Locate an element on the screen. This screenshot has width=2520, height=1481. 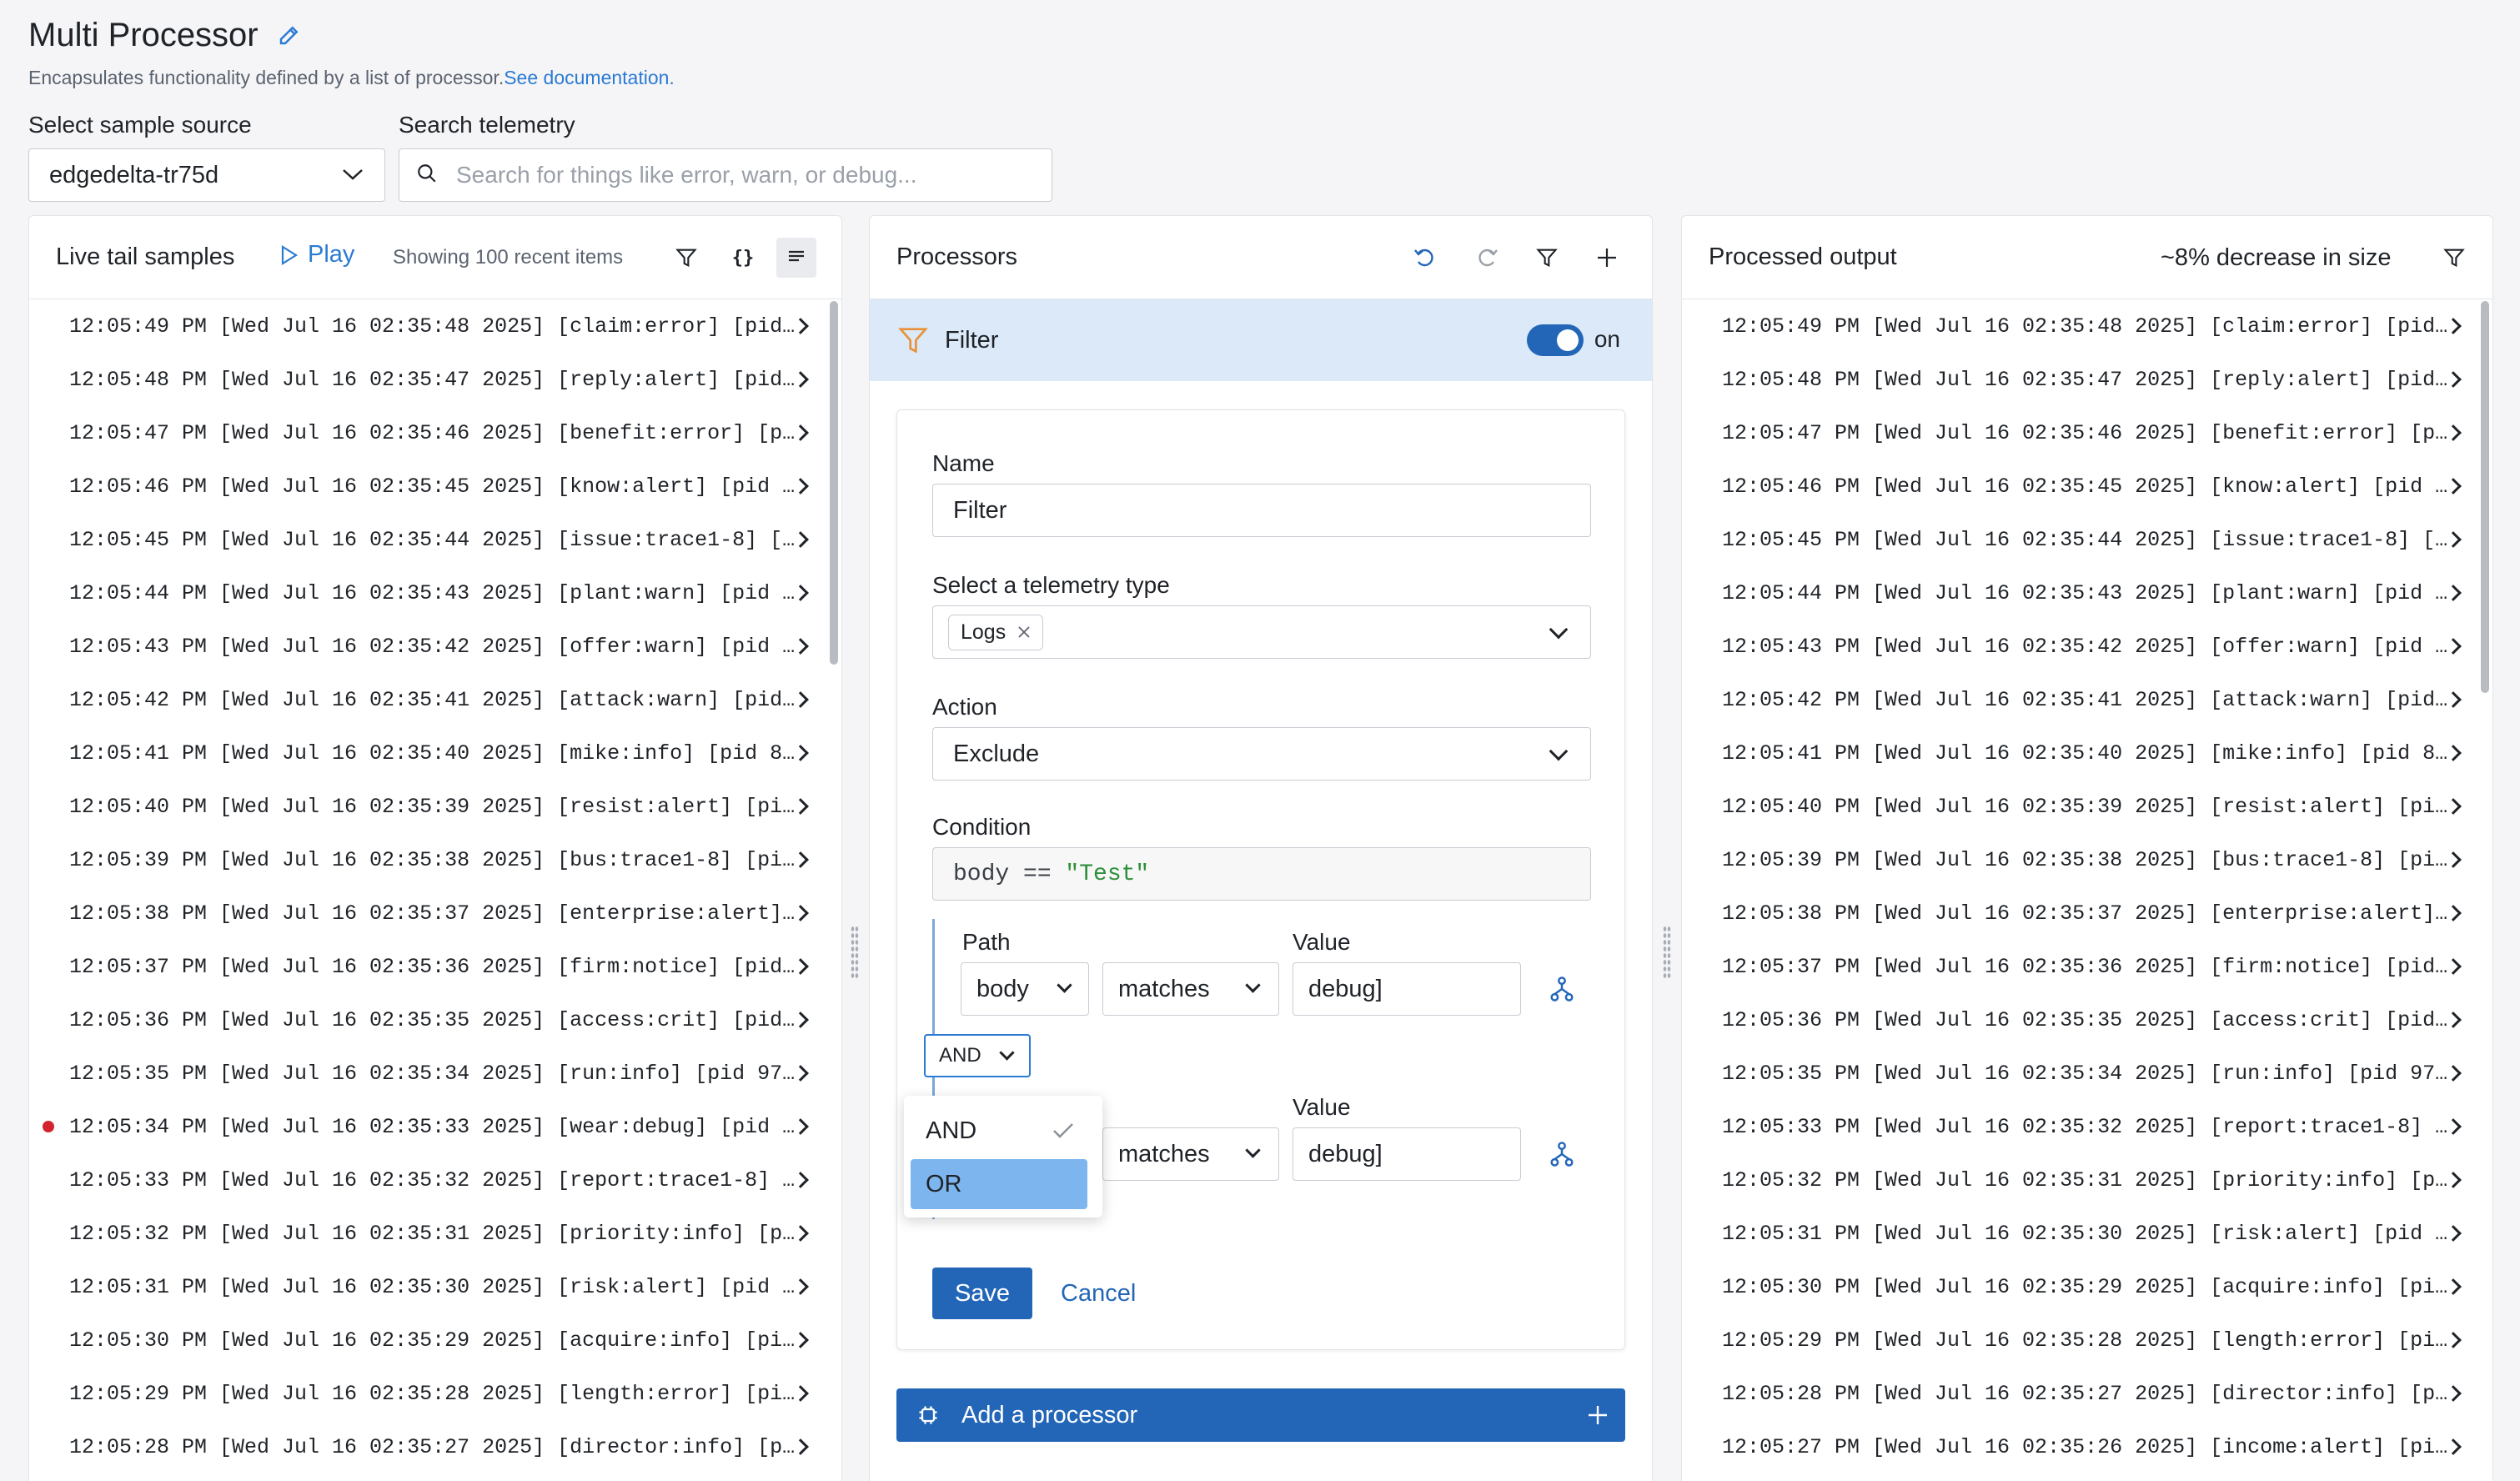
play-button: Play is located at coordinates (316, 255).